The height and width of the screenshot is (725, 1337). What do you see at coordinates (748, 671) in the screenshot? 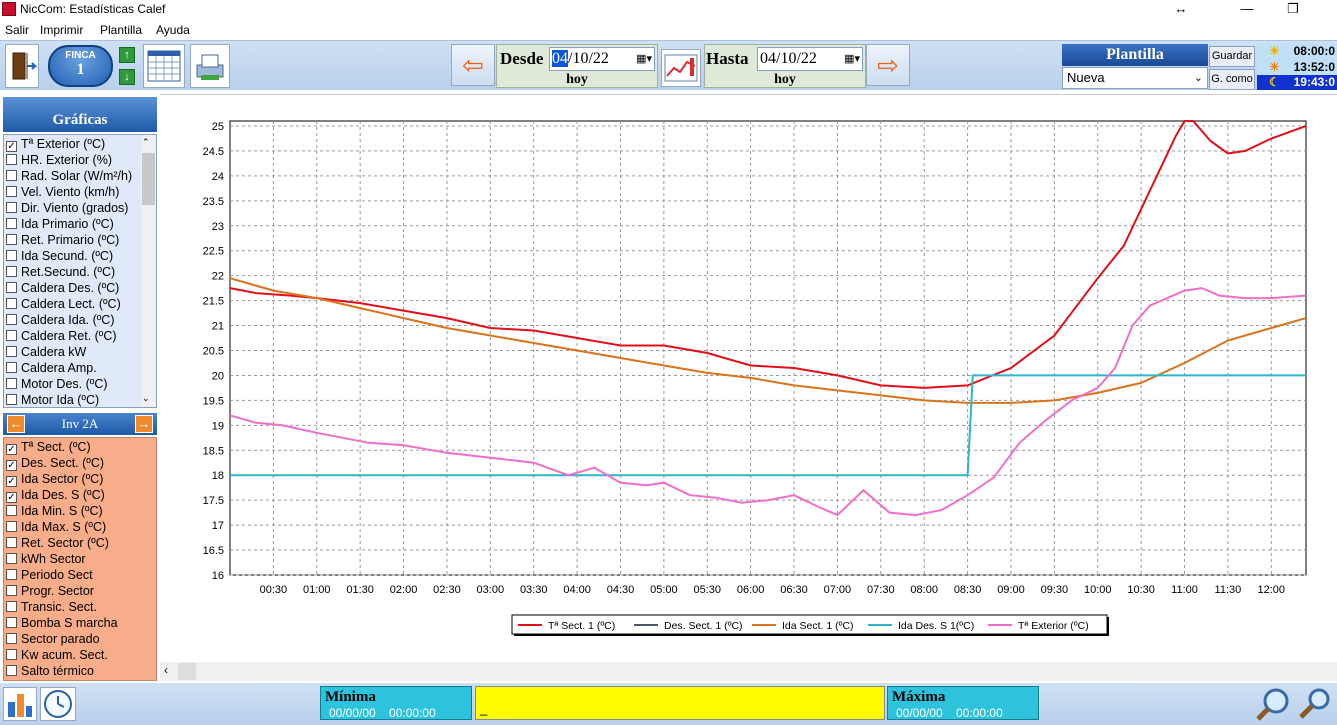
I see `horizontal-scrollbar: ‹` at bounding box center [748, 671].